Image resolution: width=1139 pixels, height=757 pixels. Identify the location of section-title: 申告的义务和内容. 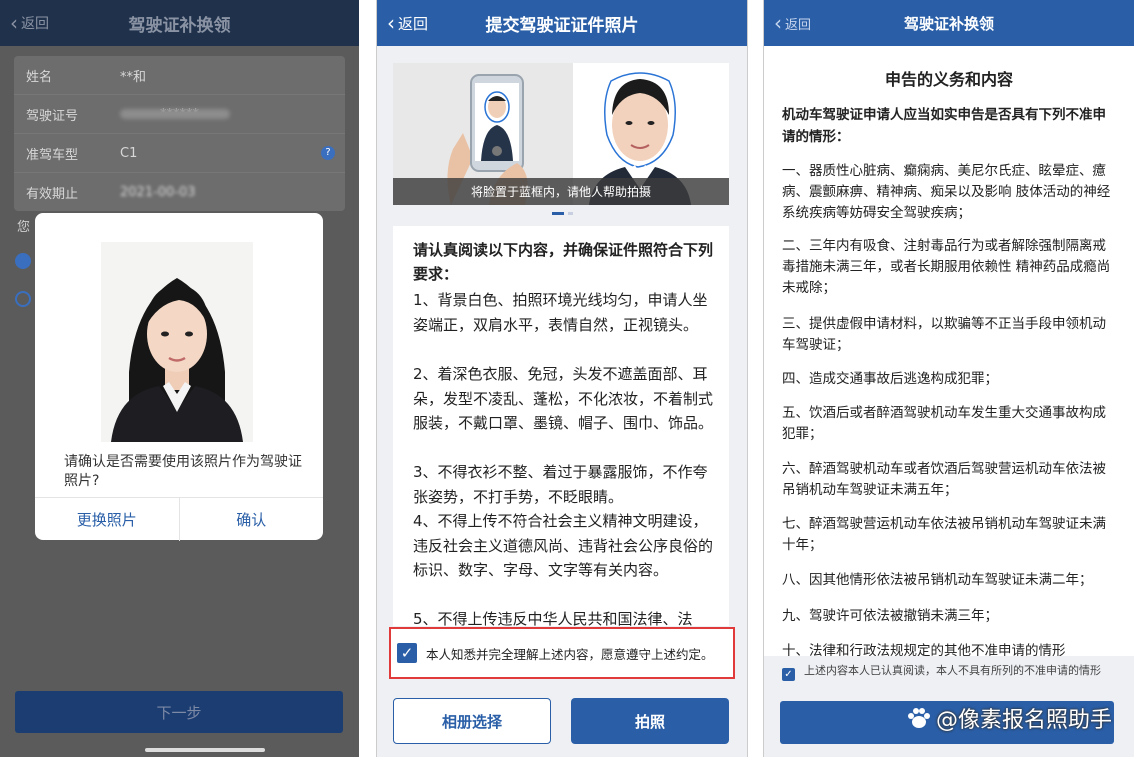
(948, 79).